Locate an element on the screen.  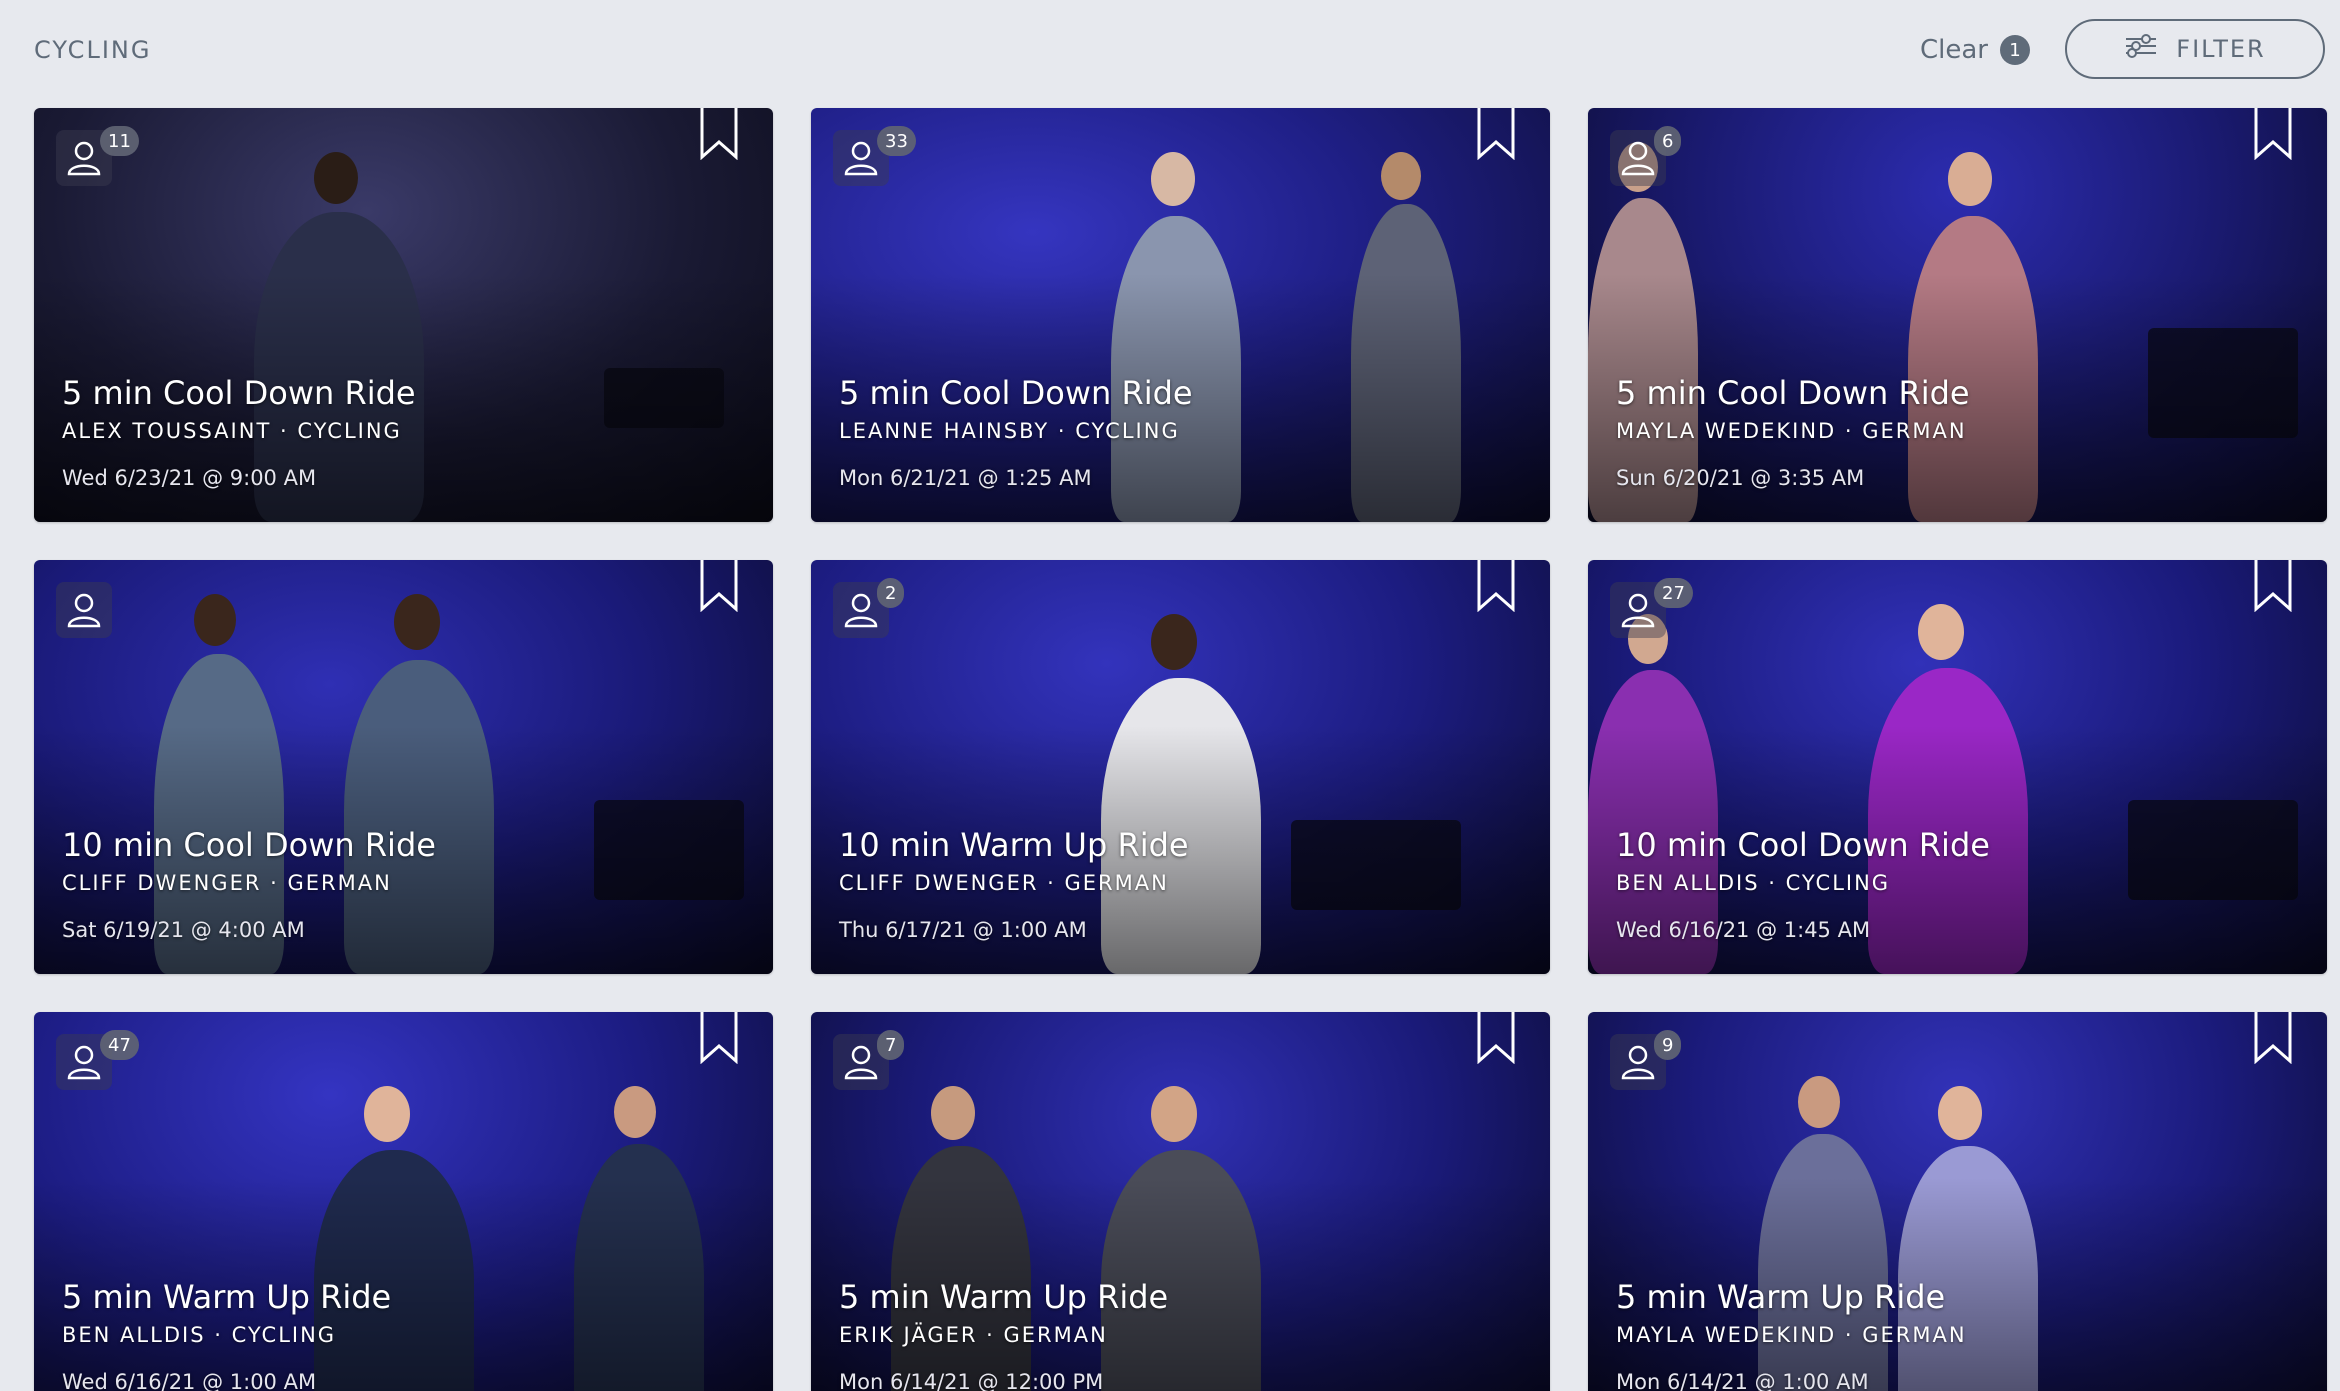
class-meta: ALEX TOUSSAINT · CYCLING is located at coordinates (232, 431).